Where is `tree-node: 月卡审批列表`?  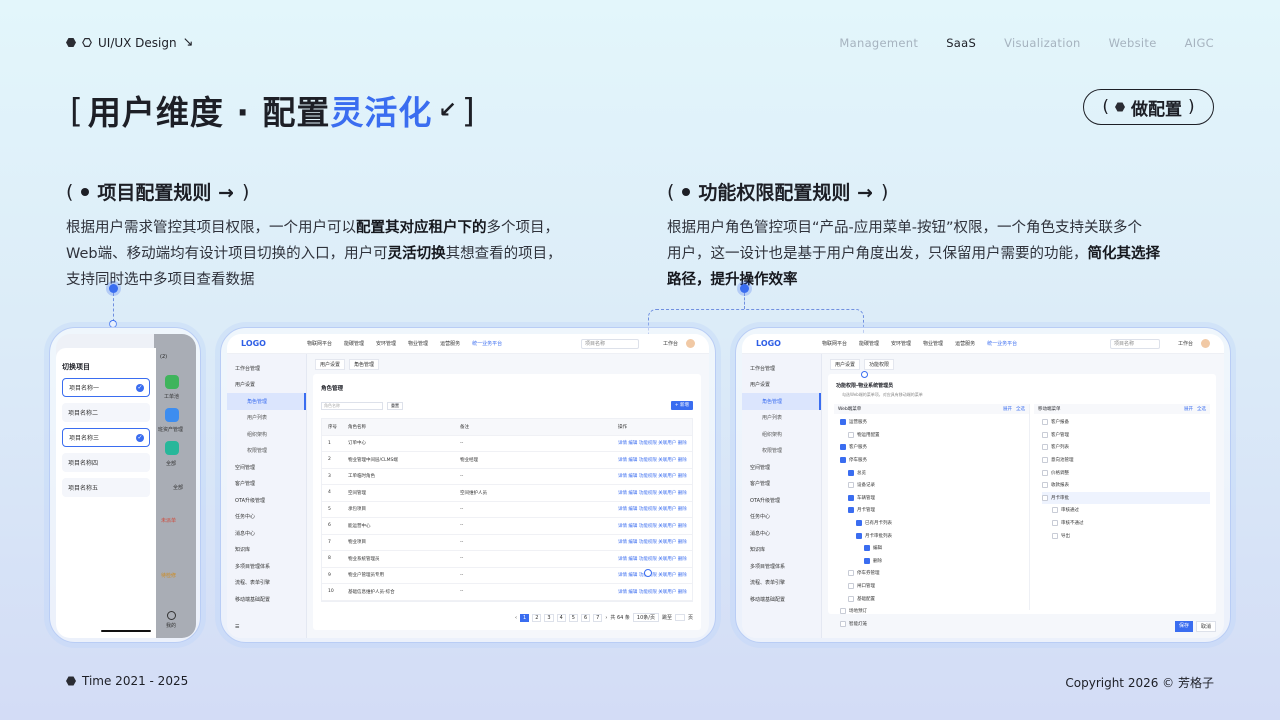 tree-node: 月卡审批列表 is located at coordinates (934, 535).